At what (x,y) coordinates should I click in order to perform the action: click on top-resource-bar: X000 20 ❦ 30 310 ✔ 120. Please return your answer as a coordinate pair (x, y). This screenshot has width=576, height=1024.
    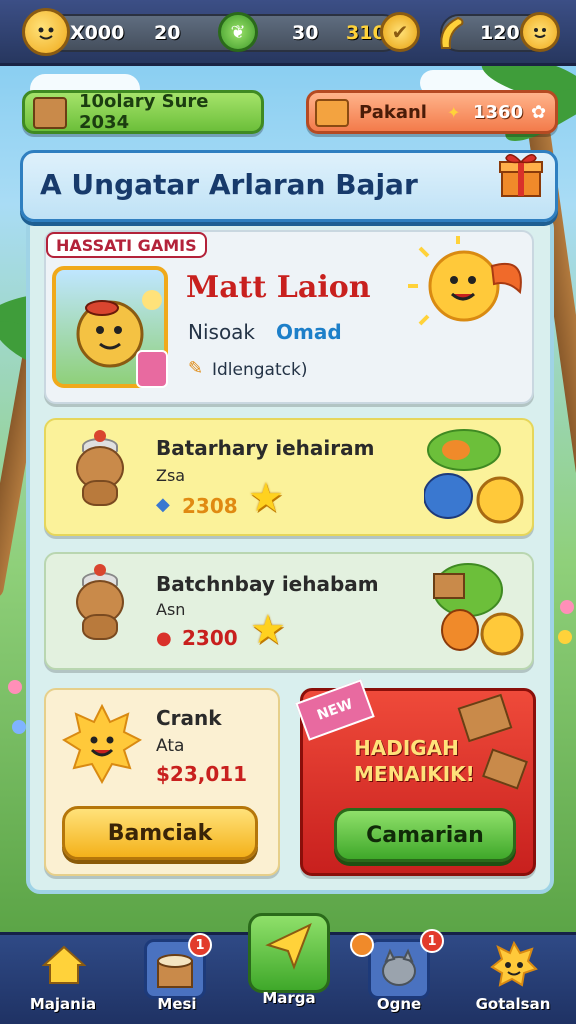
    Looking at the image, I should click on (288, 33).